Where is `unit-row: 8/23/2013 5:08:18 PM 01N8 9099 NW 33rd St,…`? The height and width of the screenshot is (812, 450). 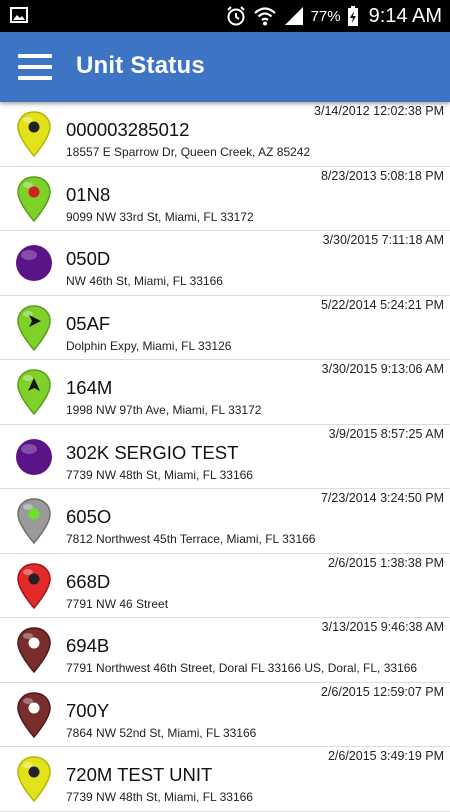 unit-row: 8/23/2013 5:08:18 PM 01N8 9099 NW 33rd St,… is located at coordinates (225, 199).